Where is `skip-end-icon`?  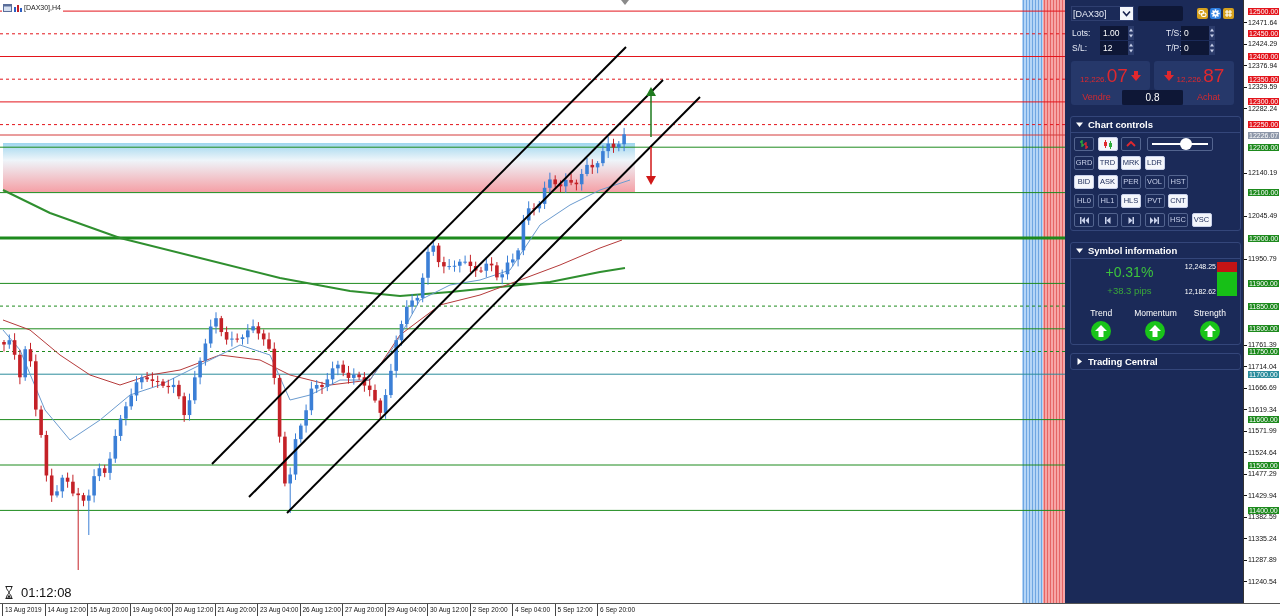 skip-end-icon is located at coordinates (1154, 220).